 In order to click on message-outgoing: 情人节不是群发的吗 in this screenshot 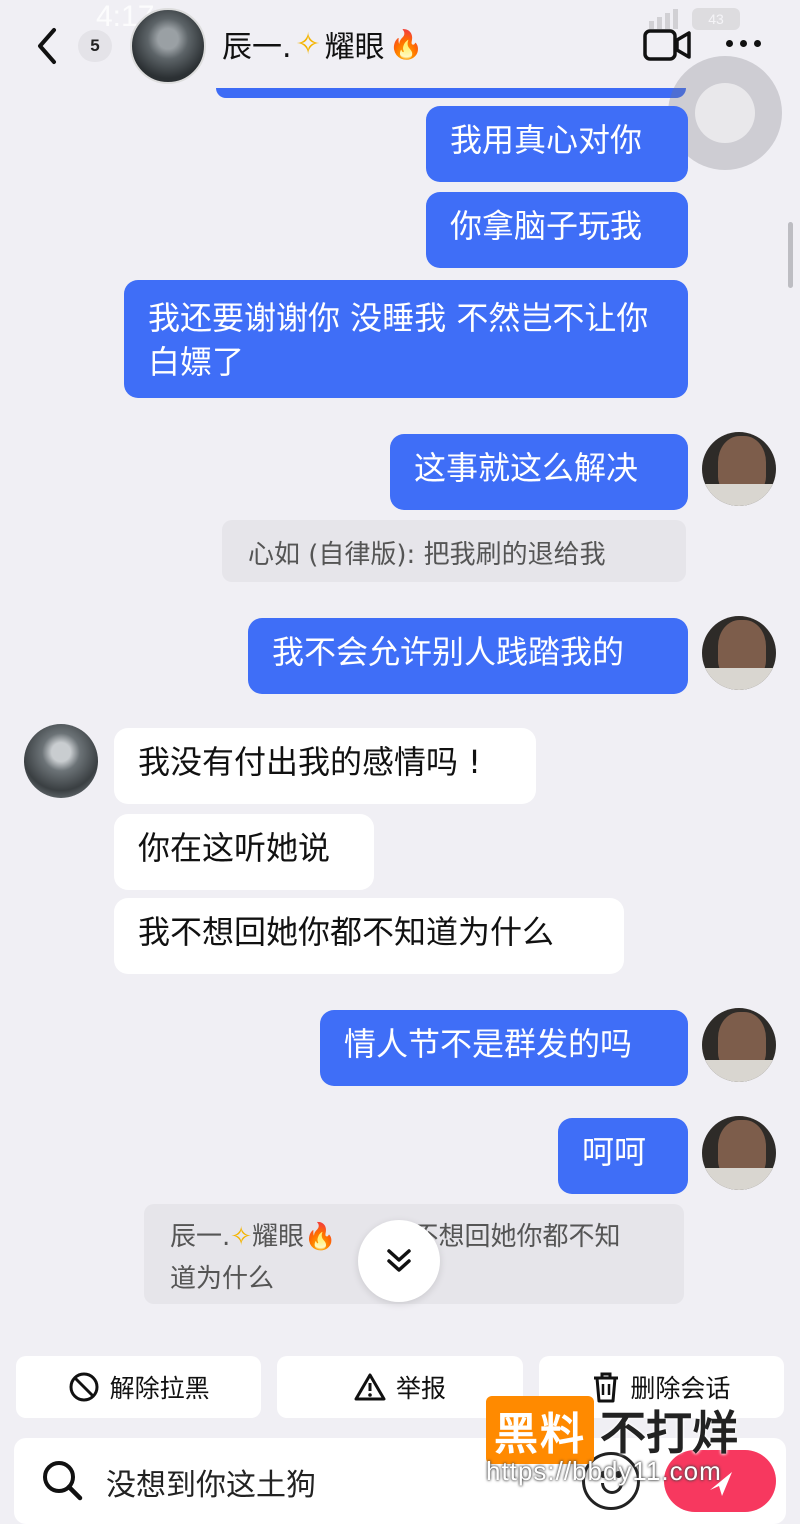, I will do `click(504, 1048)`.